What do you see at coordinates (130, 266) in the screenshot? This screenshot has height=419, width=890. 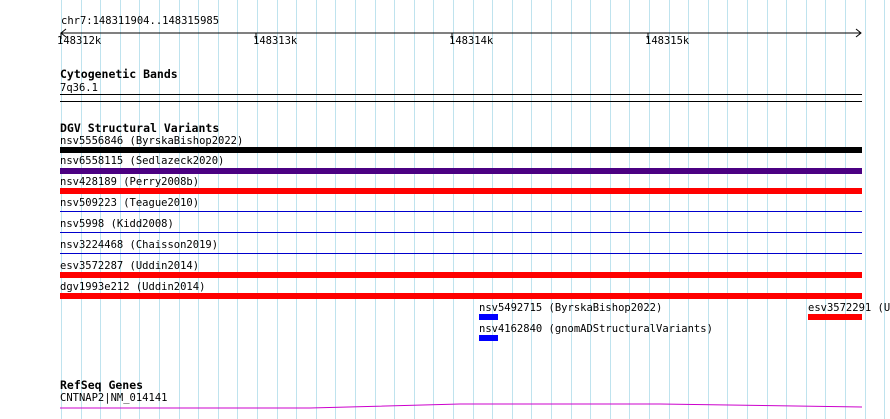 I see `variant-label: esv3572287 (Uddin2014)` at bounding box center [130, 266].